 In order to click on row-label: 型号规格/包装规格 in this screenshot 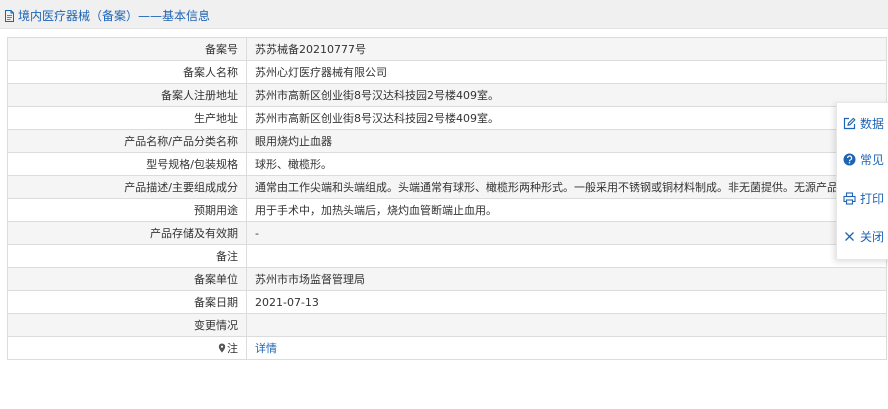, I will do `click(127, 164)`.